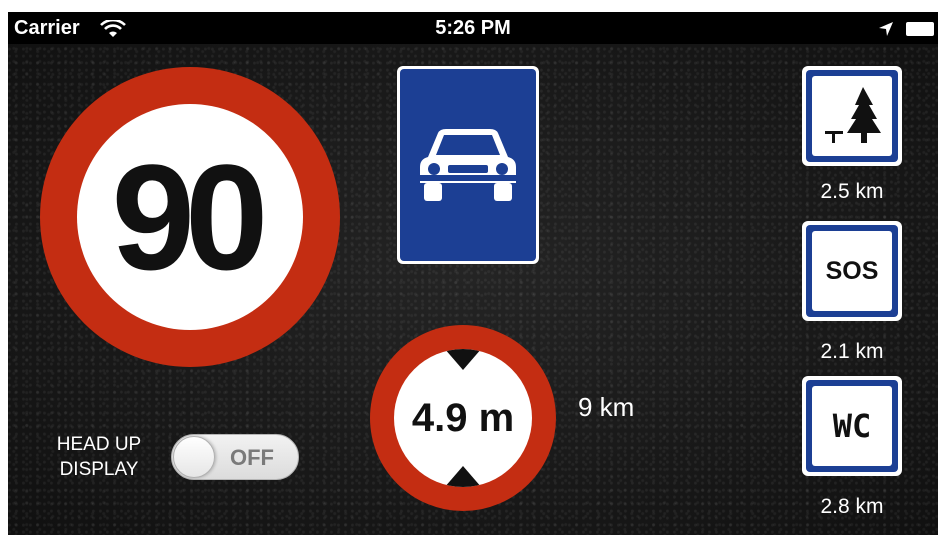 The height and width of the screenshot is (535, 938). I want to click on head-up-display-label: HEAD UP DISPLAY, so click(99, 457).